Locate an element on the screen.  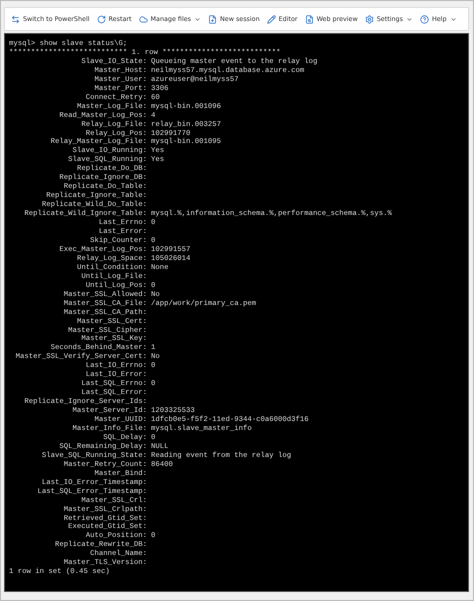
cloud-icon is located at coordinates (143, 19).